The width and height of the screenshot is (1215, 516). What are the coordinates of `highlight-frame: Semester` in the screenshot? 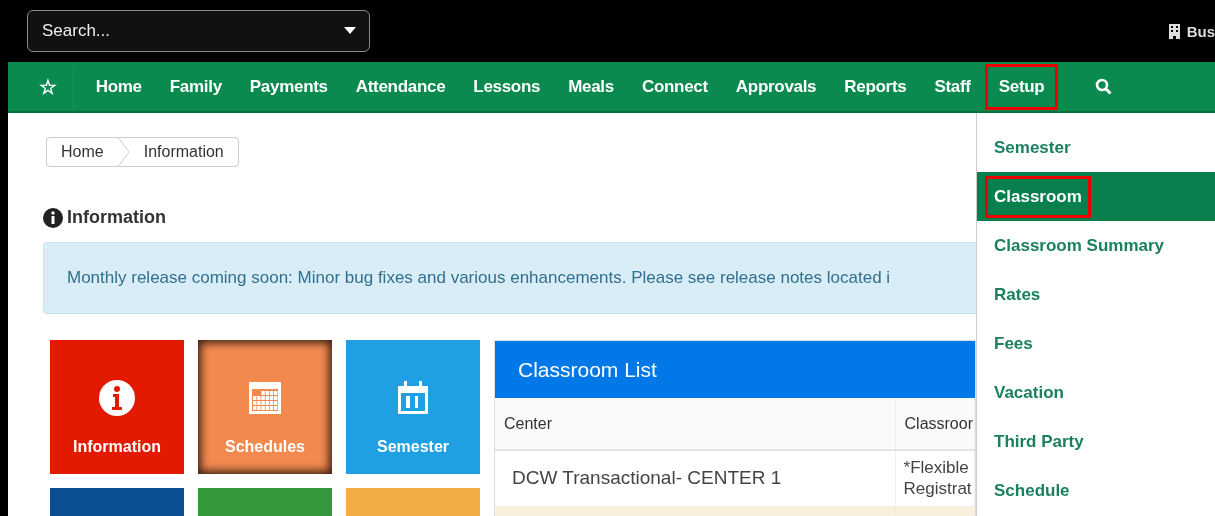 It's located at (1032, 147).